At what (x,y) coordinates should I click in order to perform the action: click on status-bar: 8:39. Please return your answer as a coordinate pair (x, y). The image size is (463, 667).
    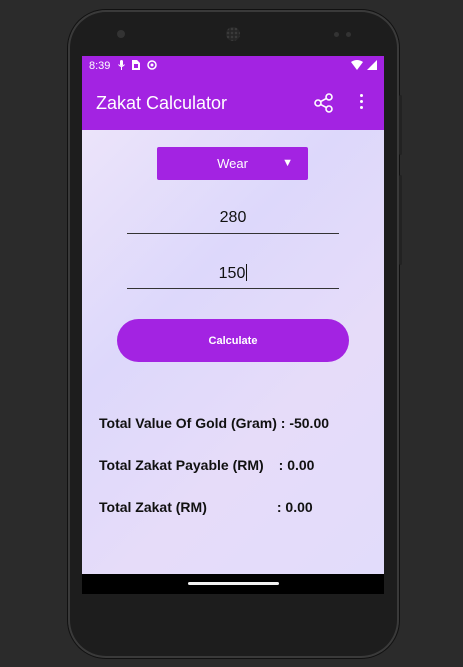
    Looking at the image, I should click on (233, 66).